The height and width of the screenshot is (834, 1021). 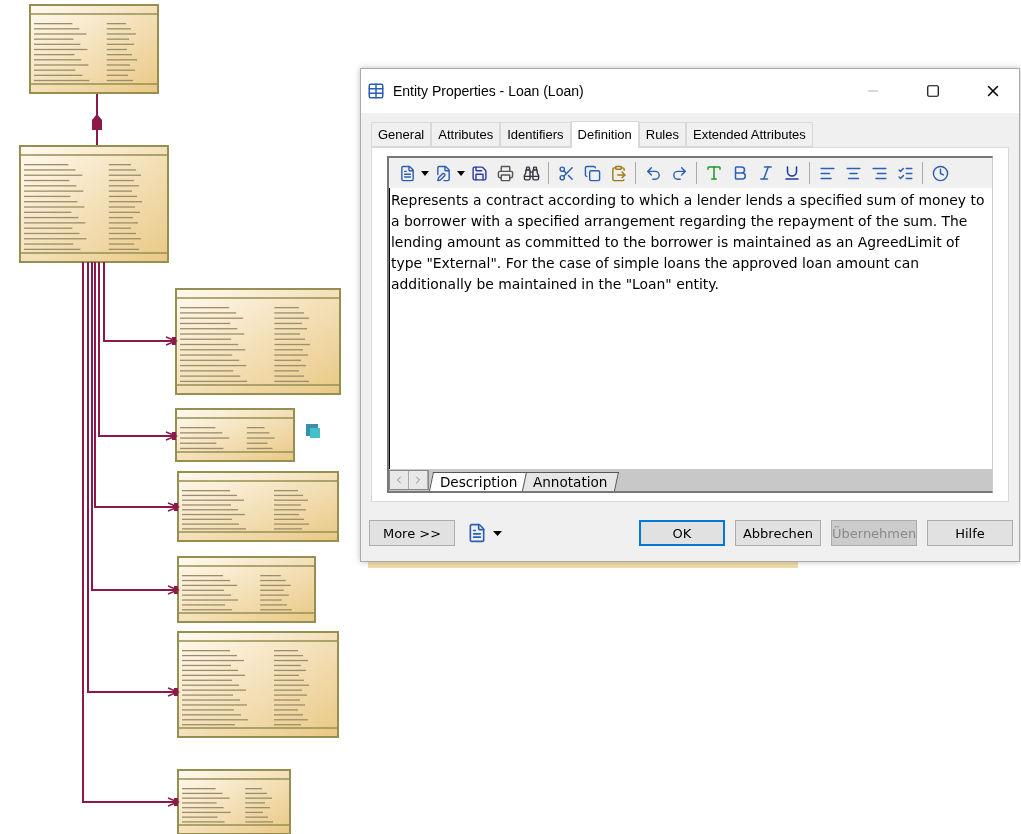 What do you see at coordinates (412, 533) in the screenshot?
I see `dialog-button: More >>` at bounding box center [412, 533].